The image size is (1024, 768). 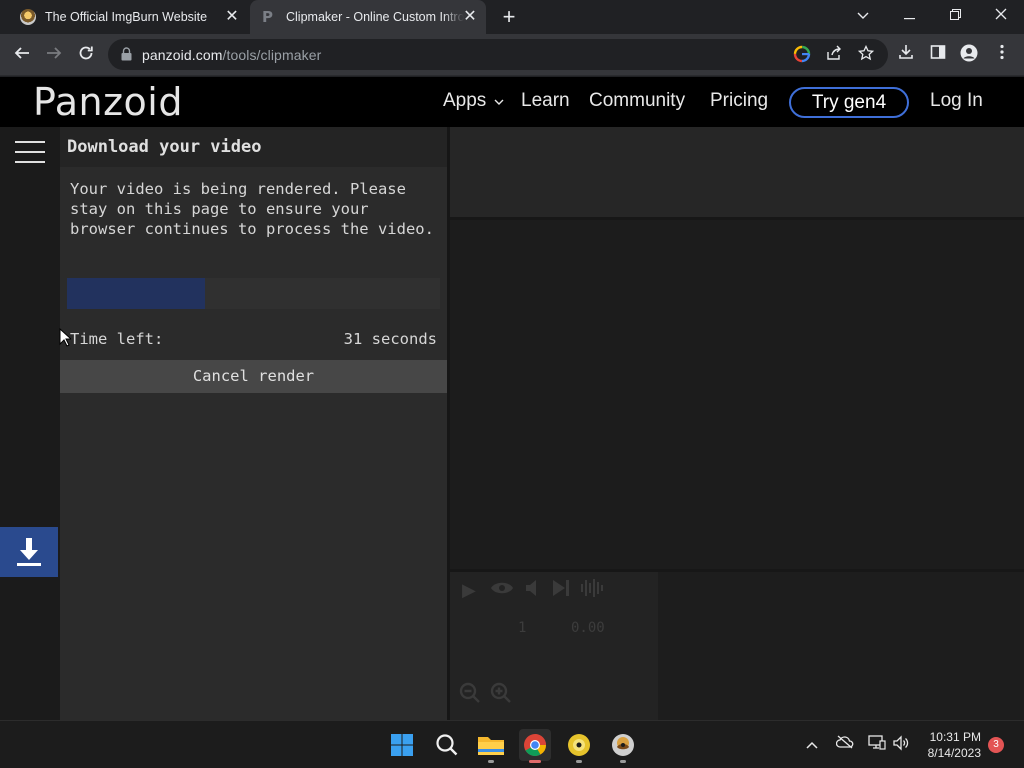 What do you see at coordinates (588, 628) in the screenshot?
I see `time-readout: 0.00` at bounding box center [588, 628].